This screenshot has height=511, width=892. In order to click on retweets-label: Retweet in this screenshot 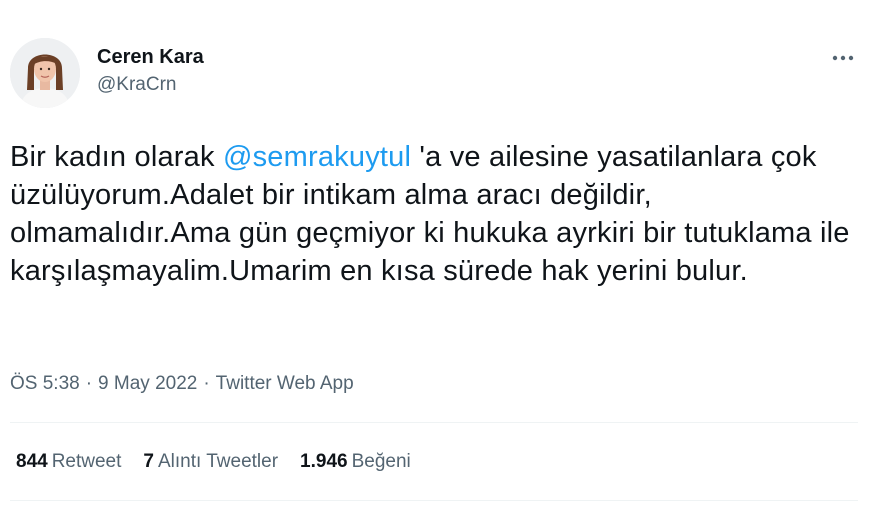, I will do `click(86, 461)`.